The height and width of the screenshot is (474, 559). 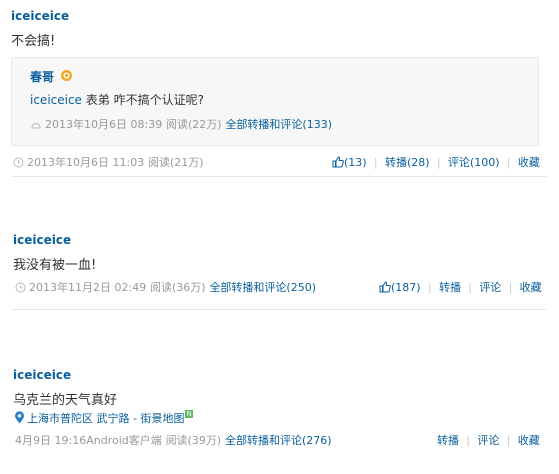 What do you see at coordinates (50, 440) in the screenshot?
I see `post-time: 4月9日 19:16` at bounding box center [50, 440].